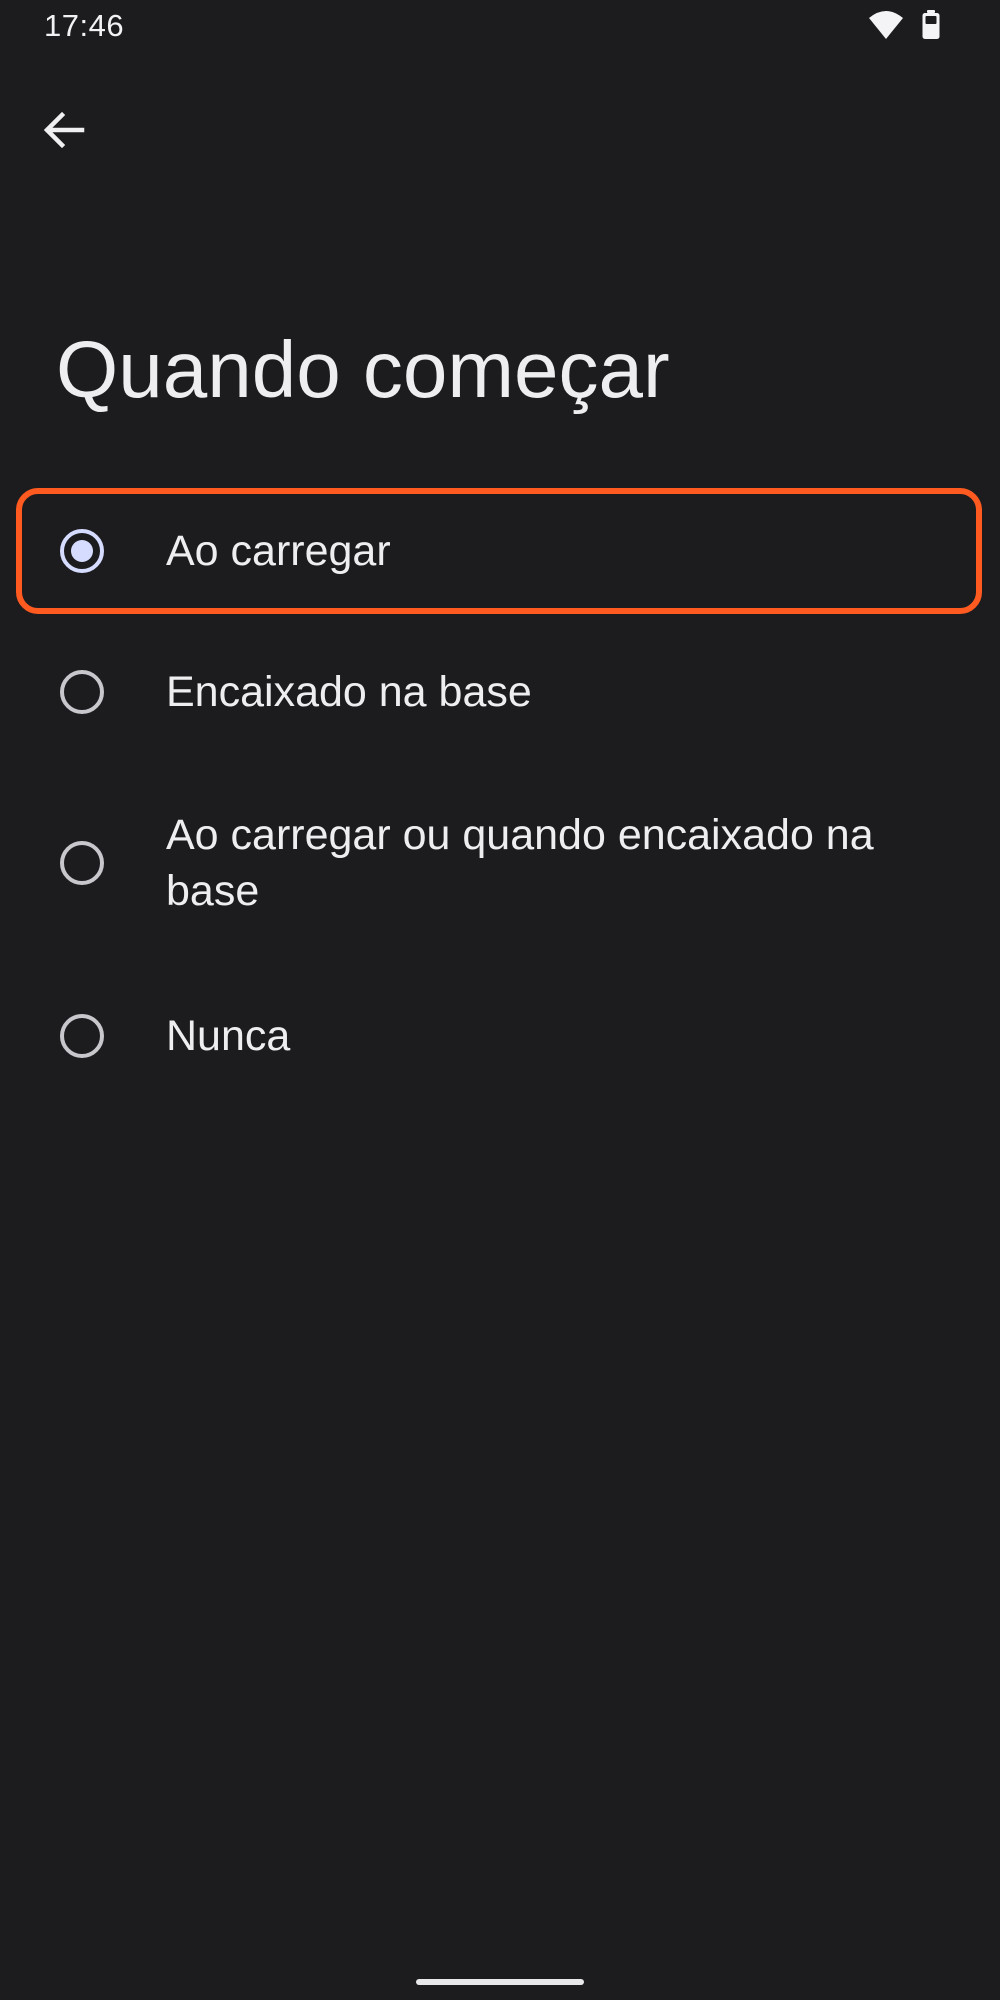  What do you see at coordinates (931, 27) in the screenshot?
I see `battery-icon` at bounding box center [931, 27].